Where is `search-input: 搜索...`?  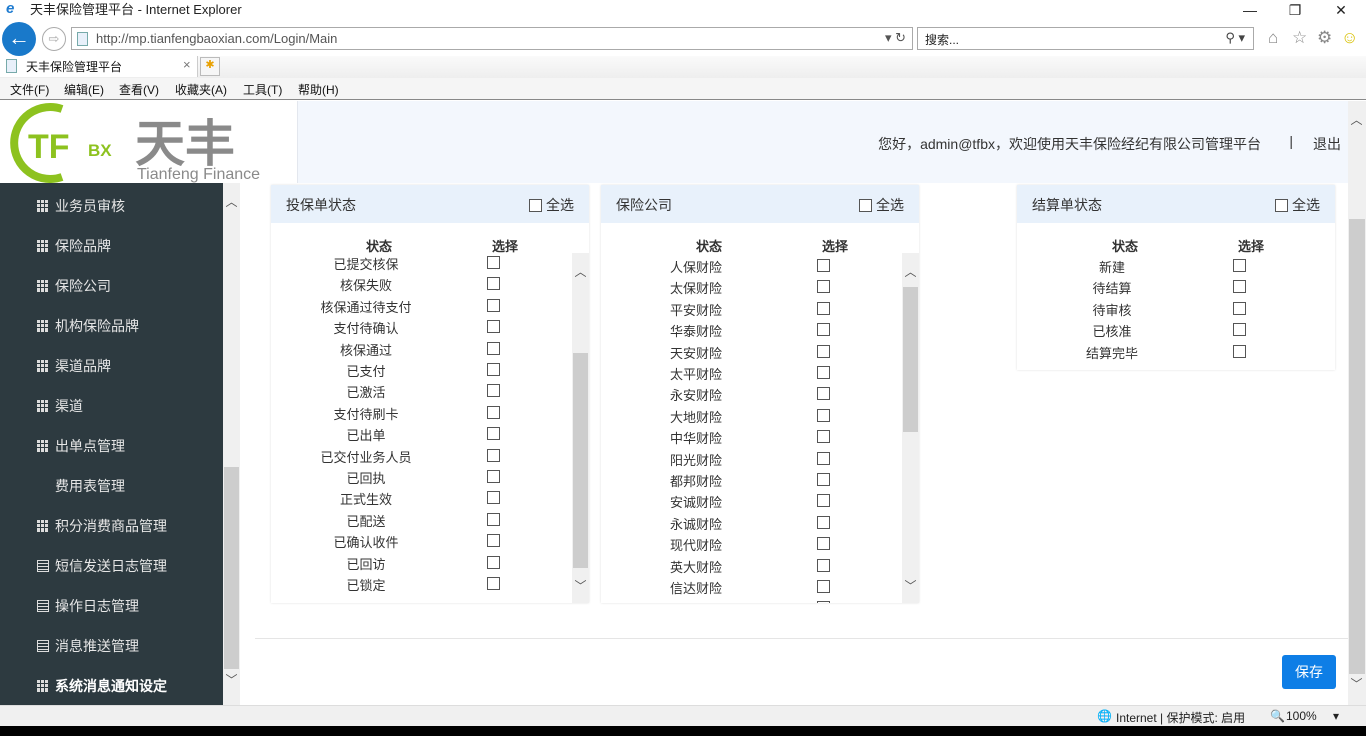
search-input: 搜索... is located at coordinates (942, 39).